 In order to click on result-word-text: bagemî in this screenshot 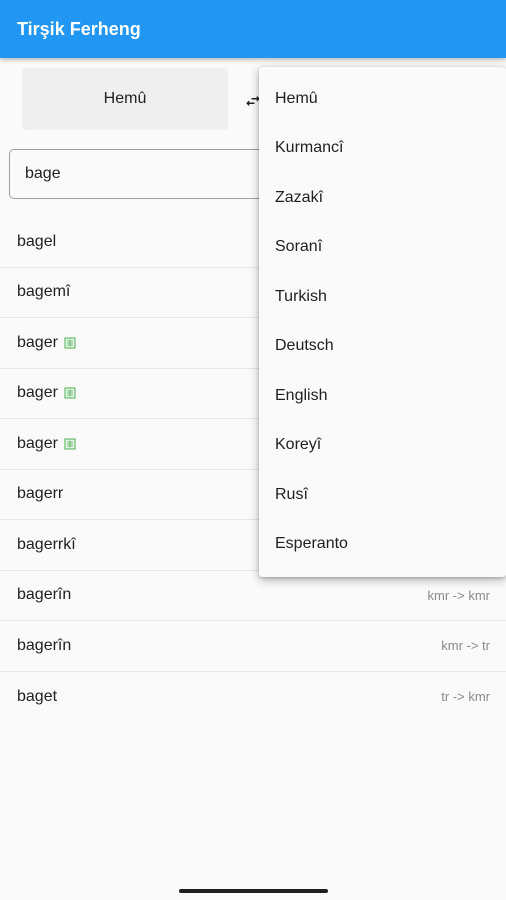, I will do `click(44, 292)`.